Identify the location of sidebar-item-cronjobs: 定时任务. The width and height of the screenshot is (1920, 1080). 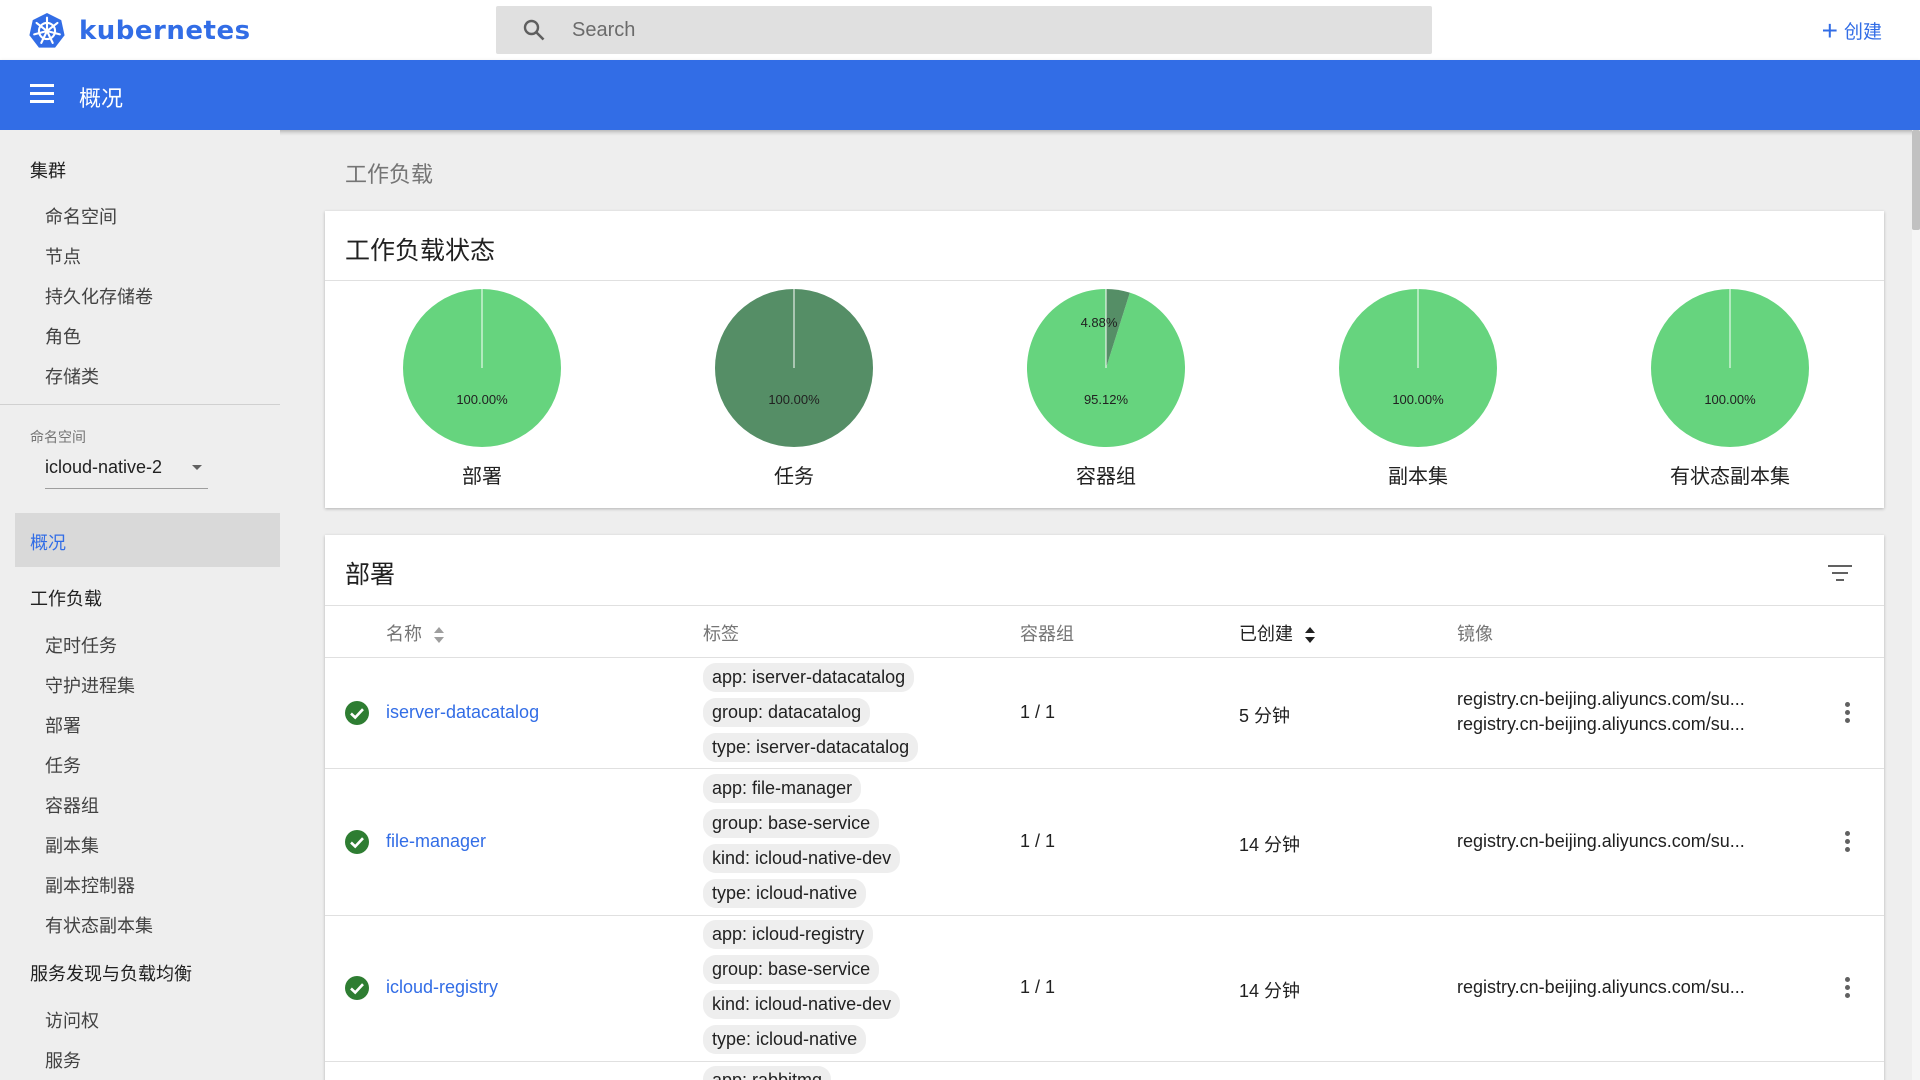
(81, 645).